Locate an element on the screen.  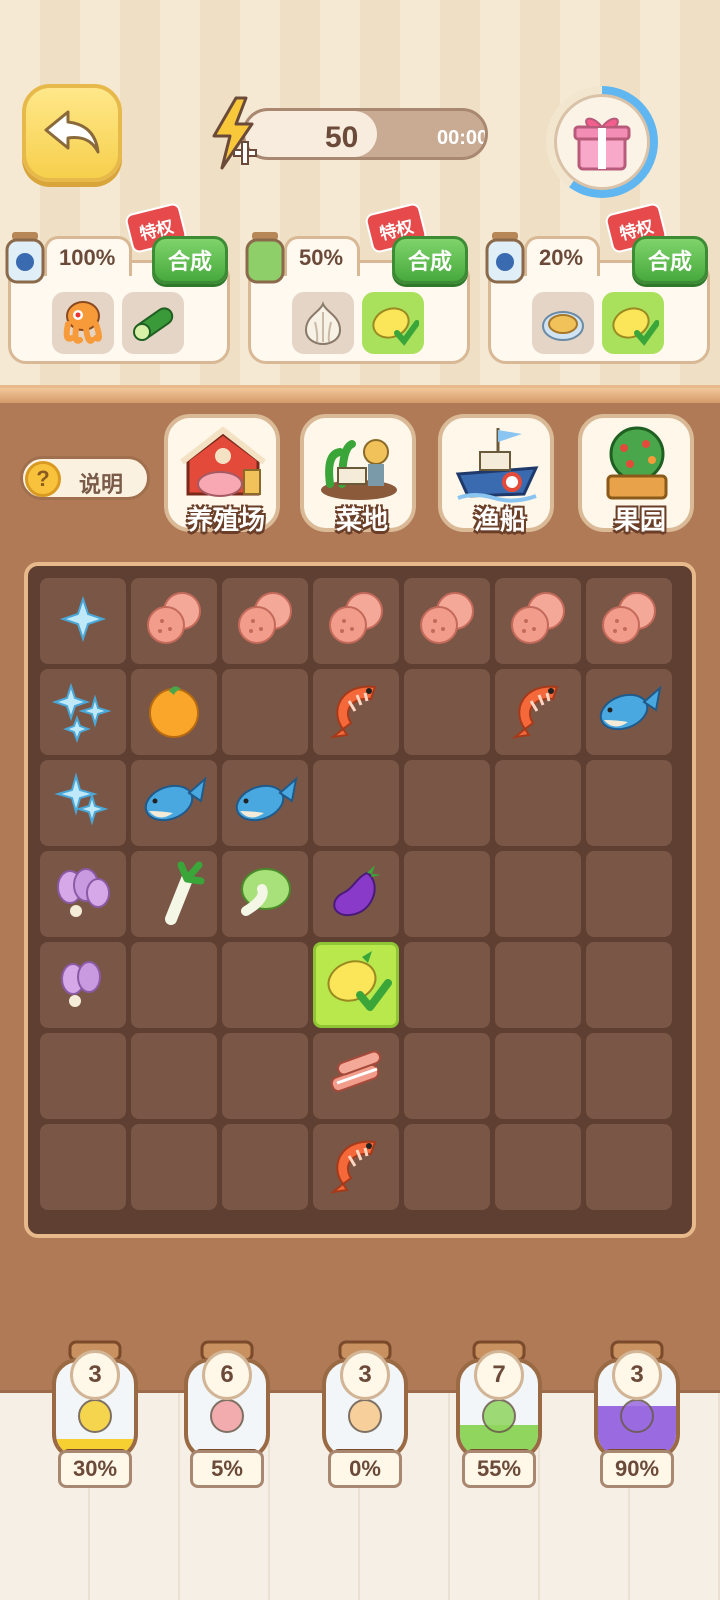
board-cell-leek is located at coordinates (174, 894).